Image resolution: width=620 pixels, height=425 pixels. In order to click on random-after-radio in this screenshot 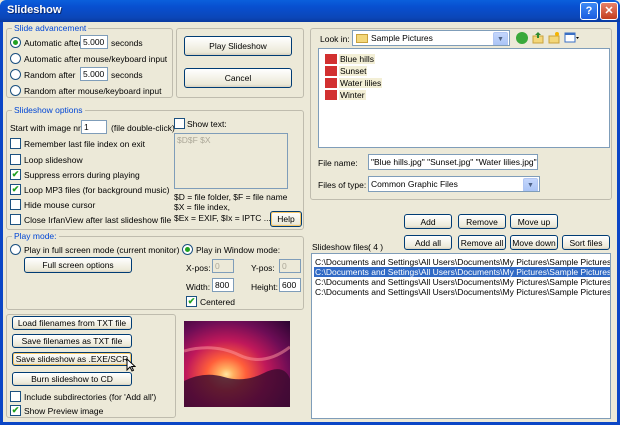, I will do `click(15, 74)`.